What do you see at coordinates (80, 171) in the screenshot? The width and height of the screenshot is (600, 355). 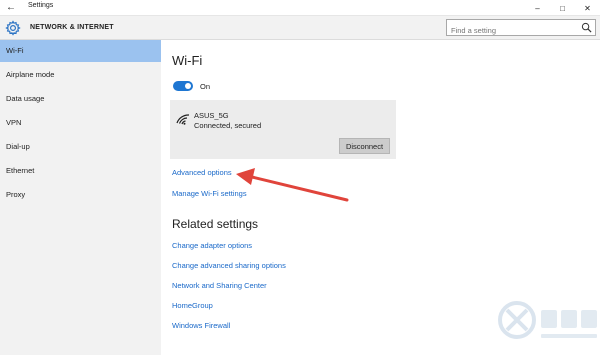 I see `sidebar-item-ethernet: Ethernet` at bounding box center [80, 171].